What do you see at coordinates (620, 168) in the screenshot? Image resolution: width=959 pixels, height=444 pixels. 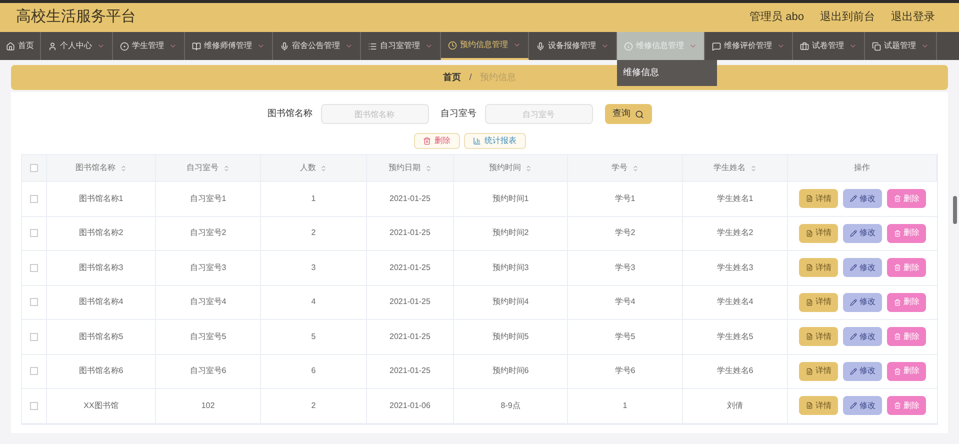 I see `column-header: 学号` at bounding box center [620, 168].